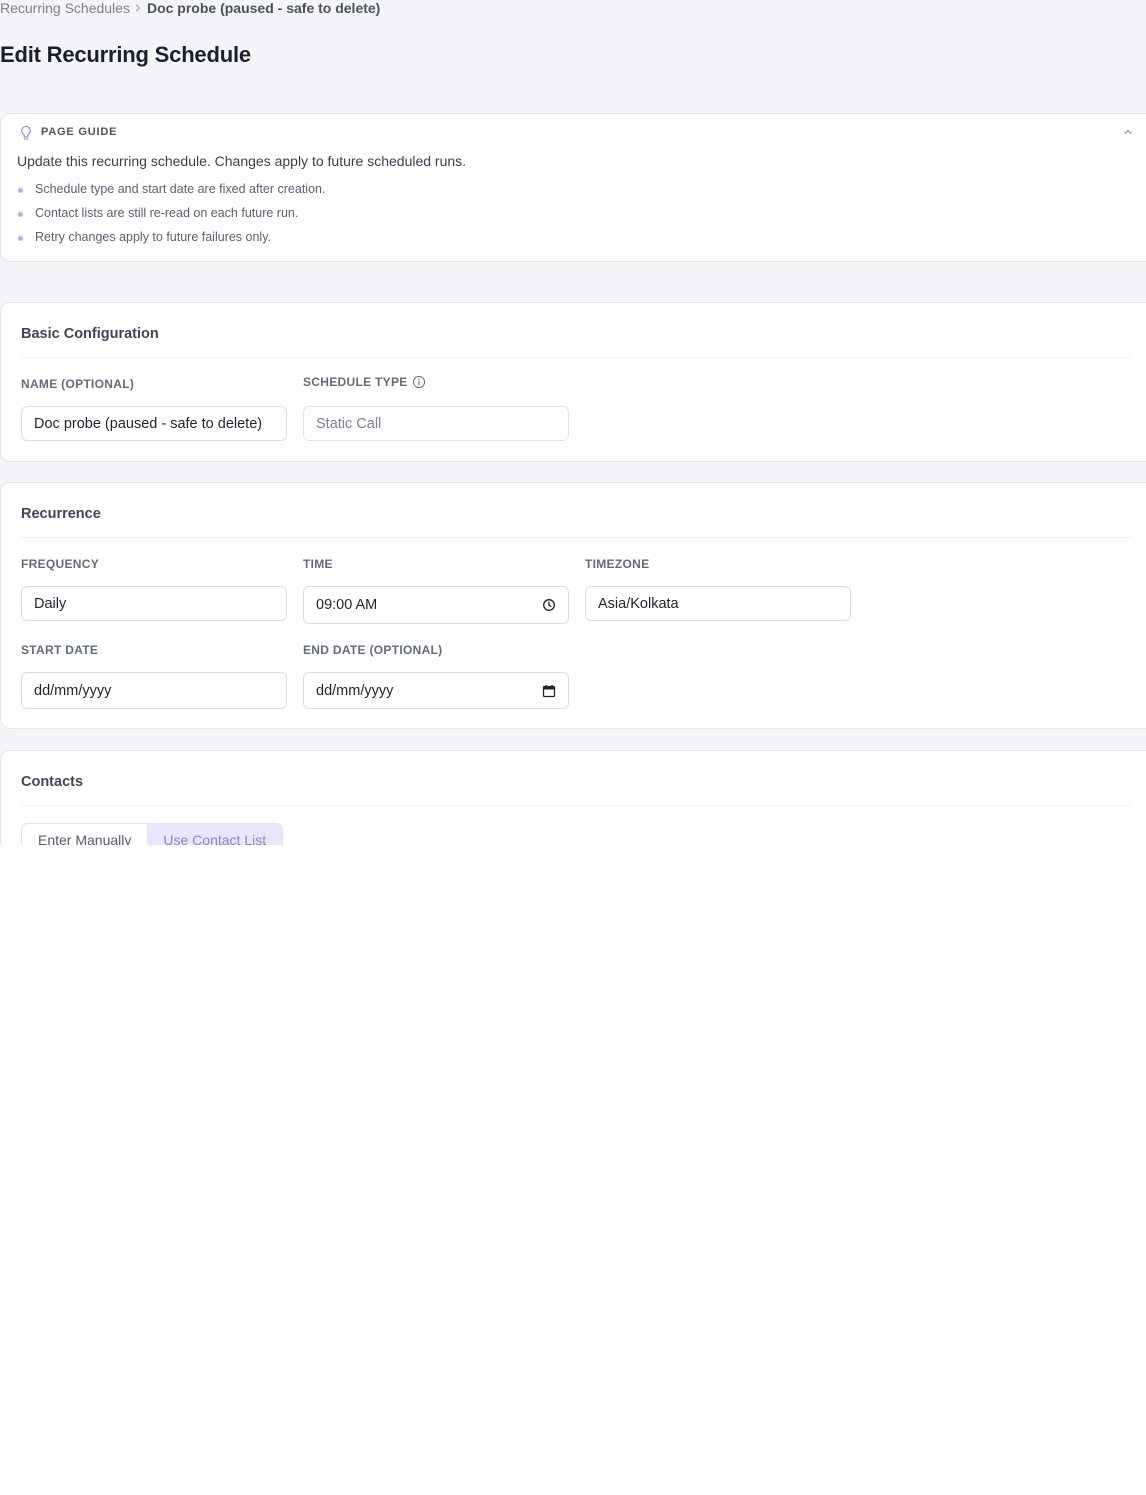  Describe the element at coordinates (349, 423) in the screenshot. I see `schedule-type-value: Static Call` at that location.